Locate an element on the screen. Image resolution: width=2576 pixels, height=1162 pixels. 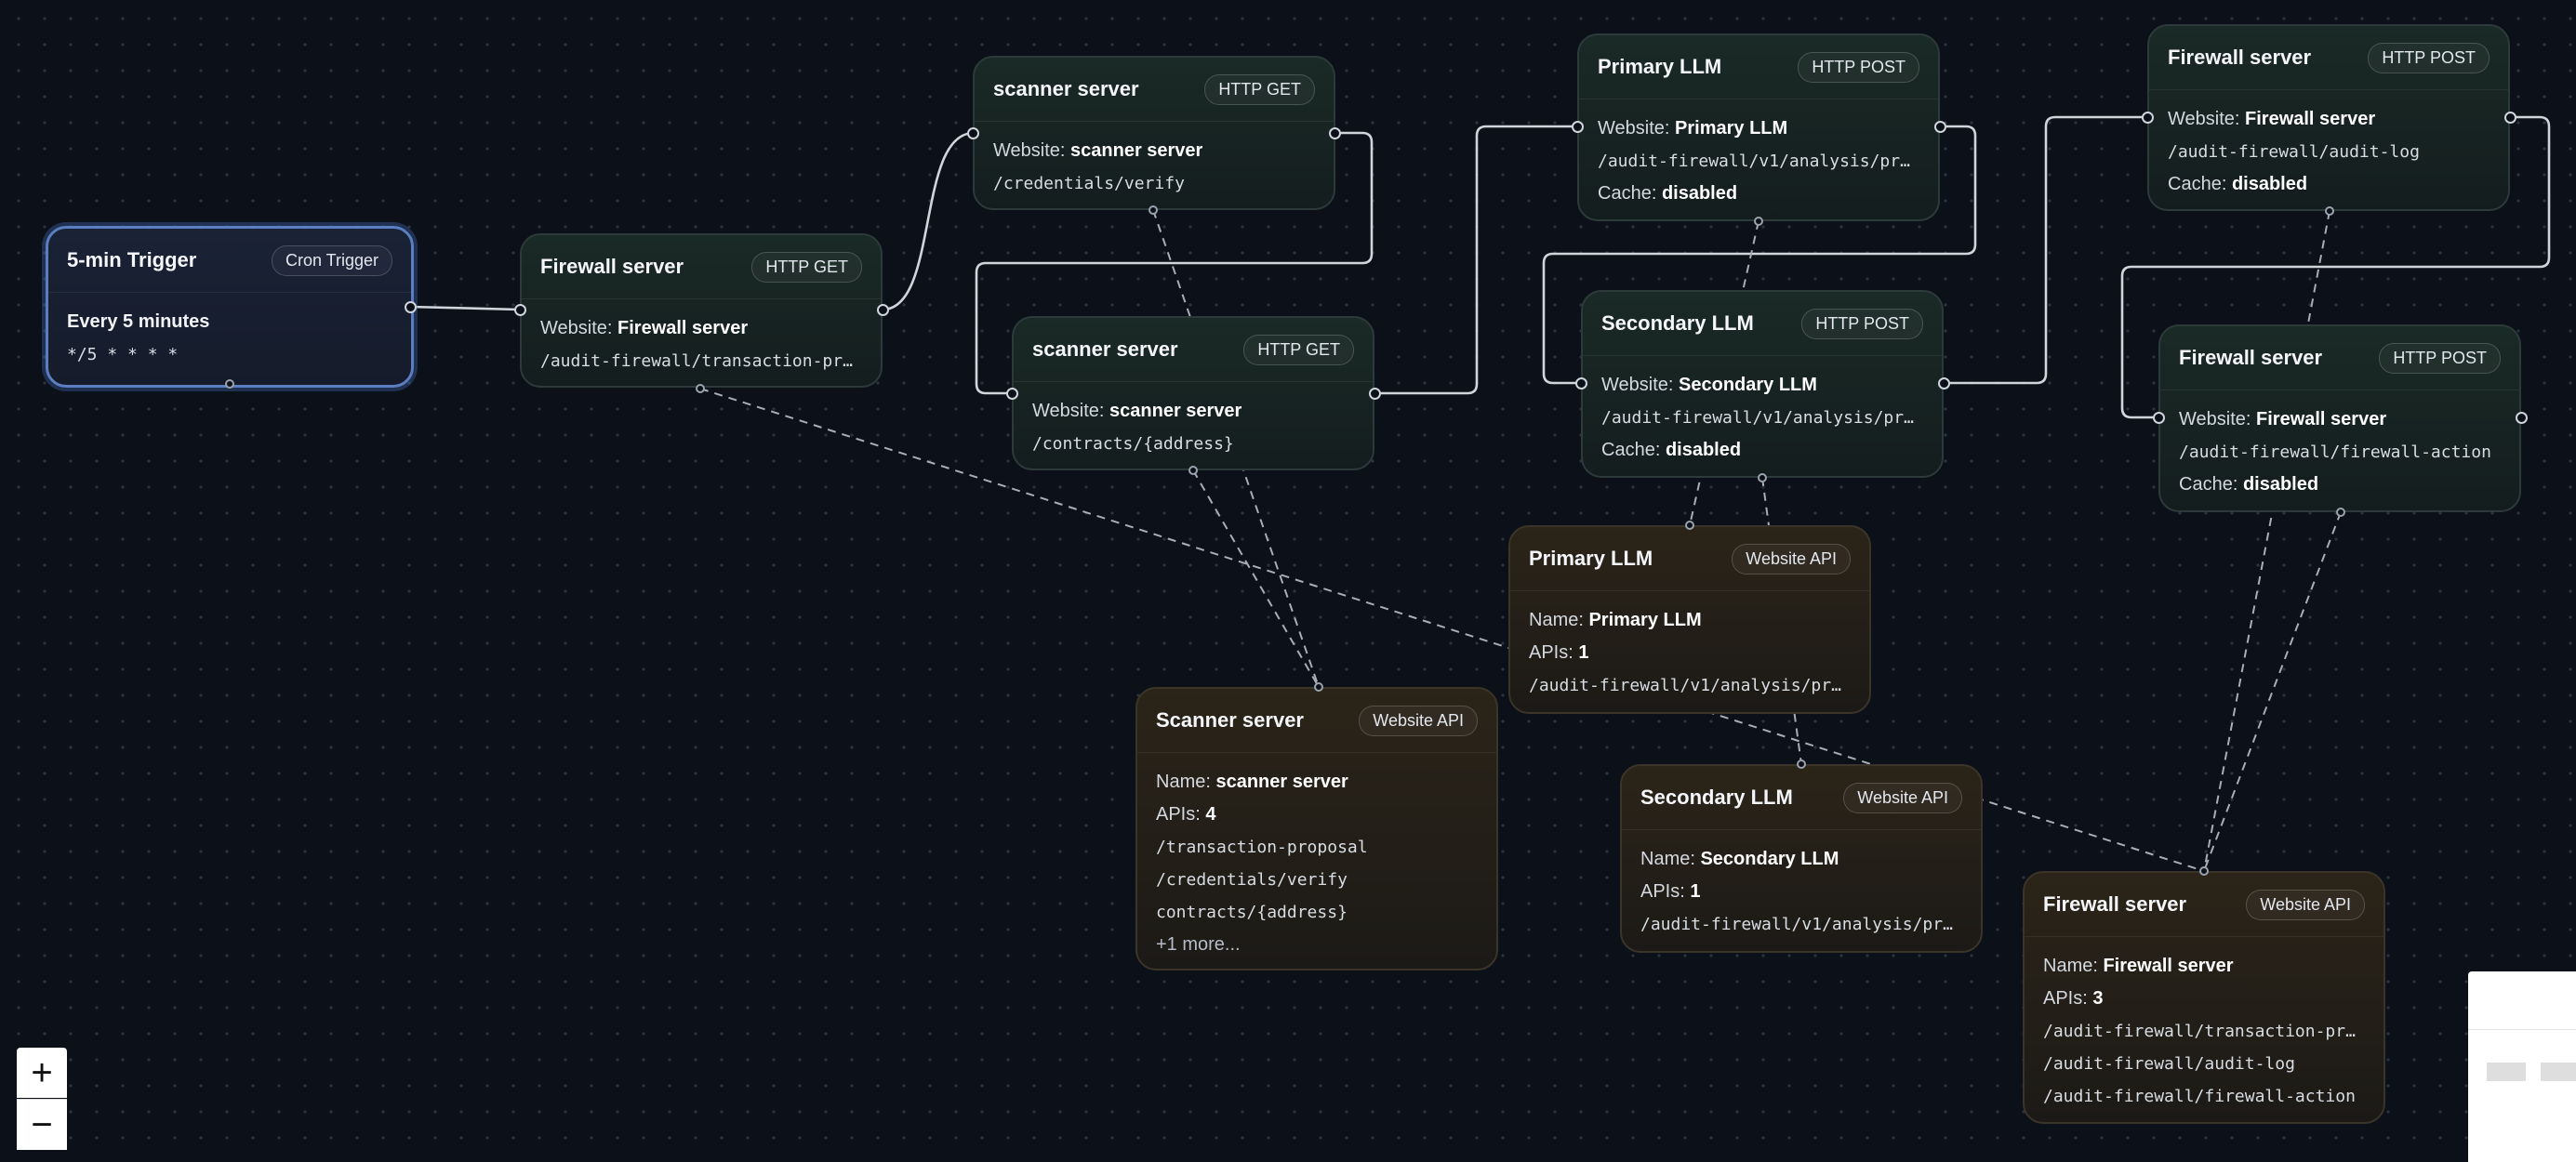
dashed-link-firewall-action-to-firewall-api is located at coordinates (2272, 691).